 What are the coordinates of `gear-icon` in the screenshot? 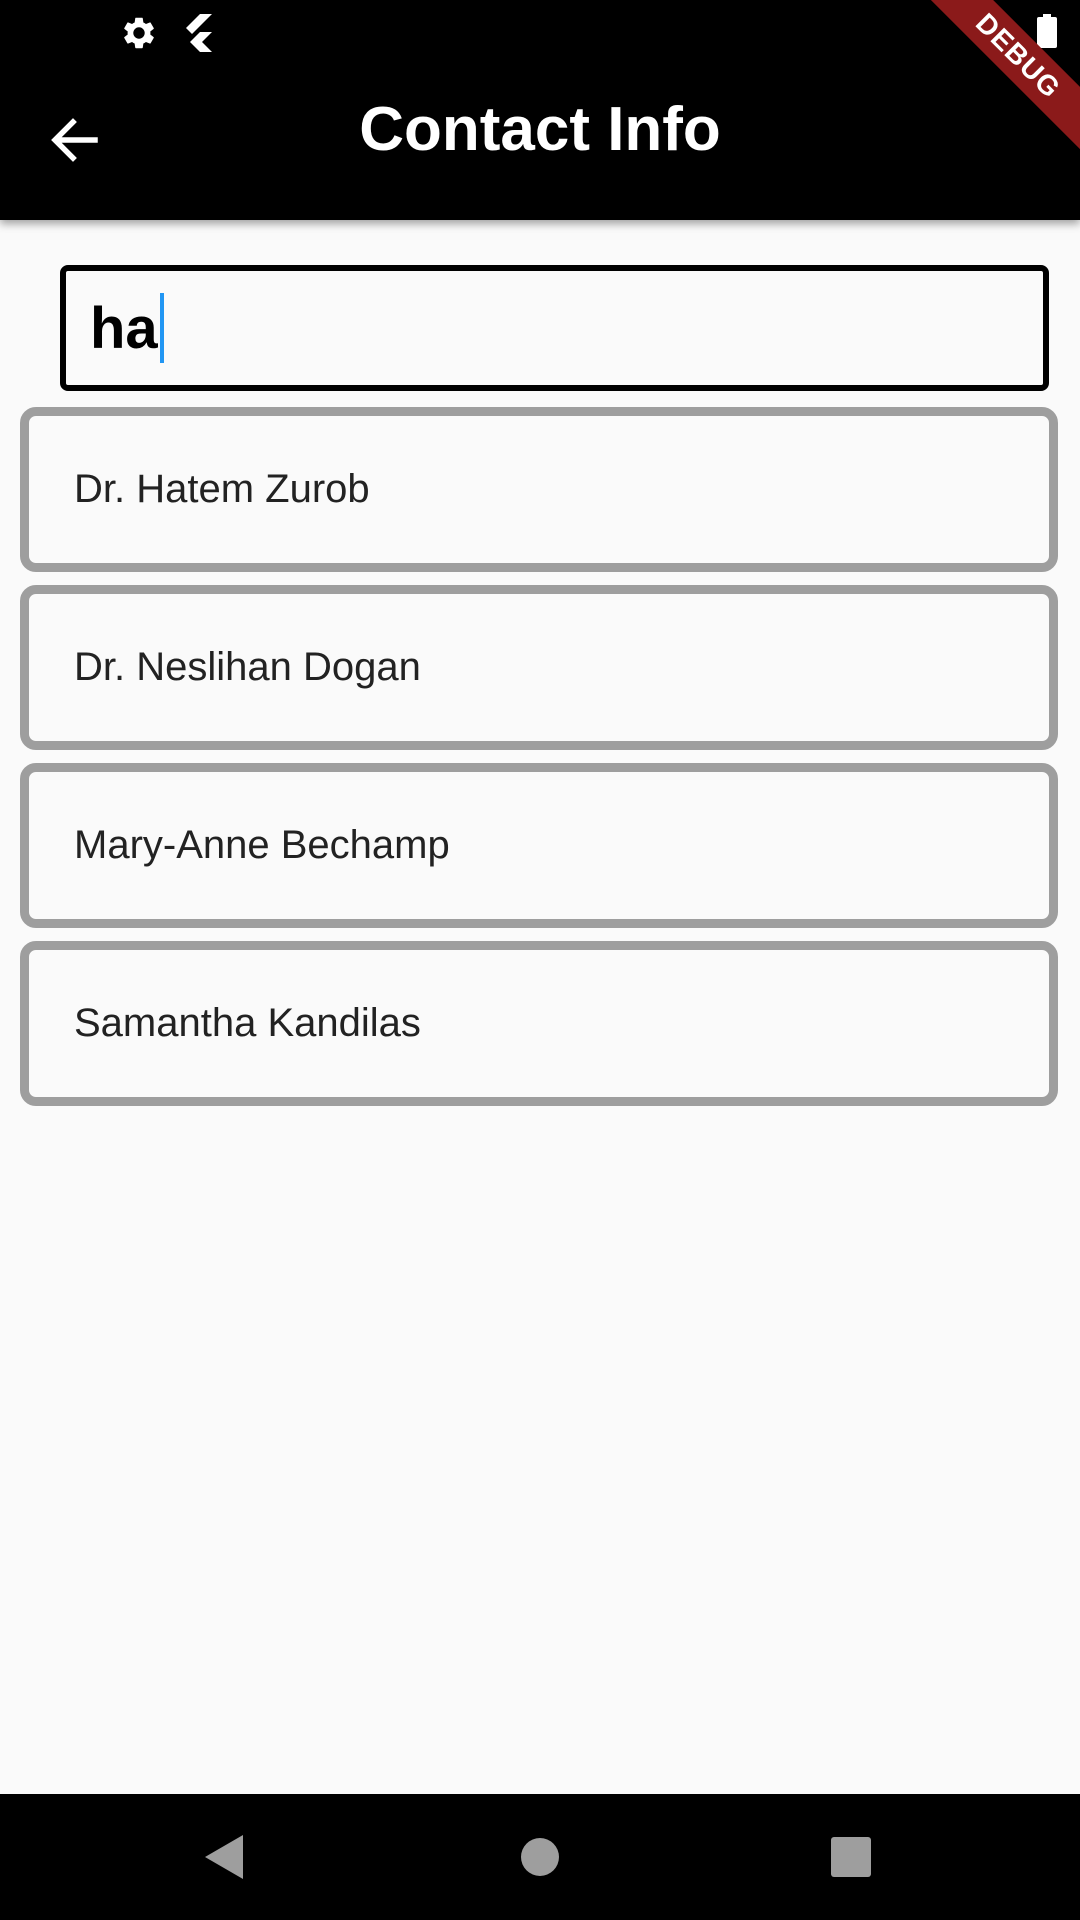 It's located at (139, 35).